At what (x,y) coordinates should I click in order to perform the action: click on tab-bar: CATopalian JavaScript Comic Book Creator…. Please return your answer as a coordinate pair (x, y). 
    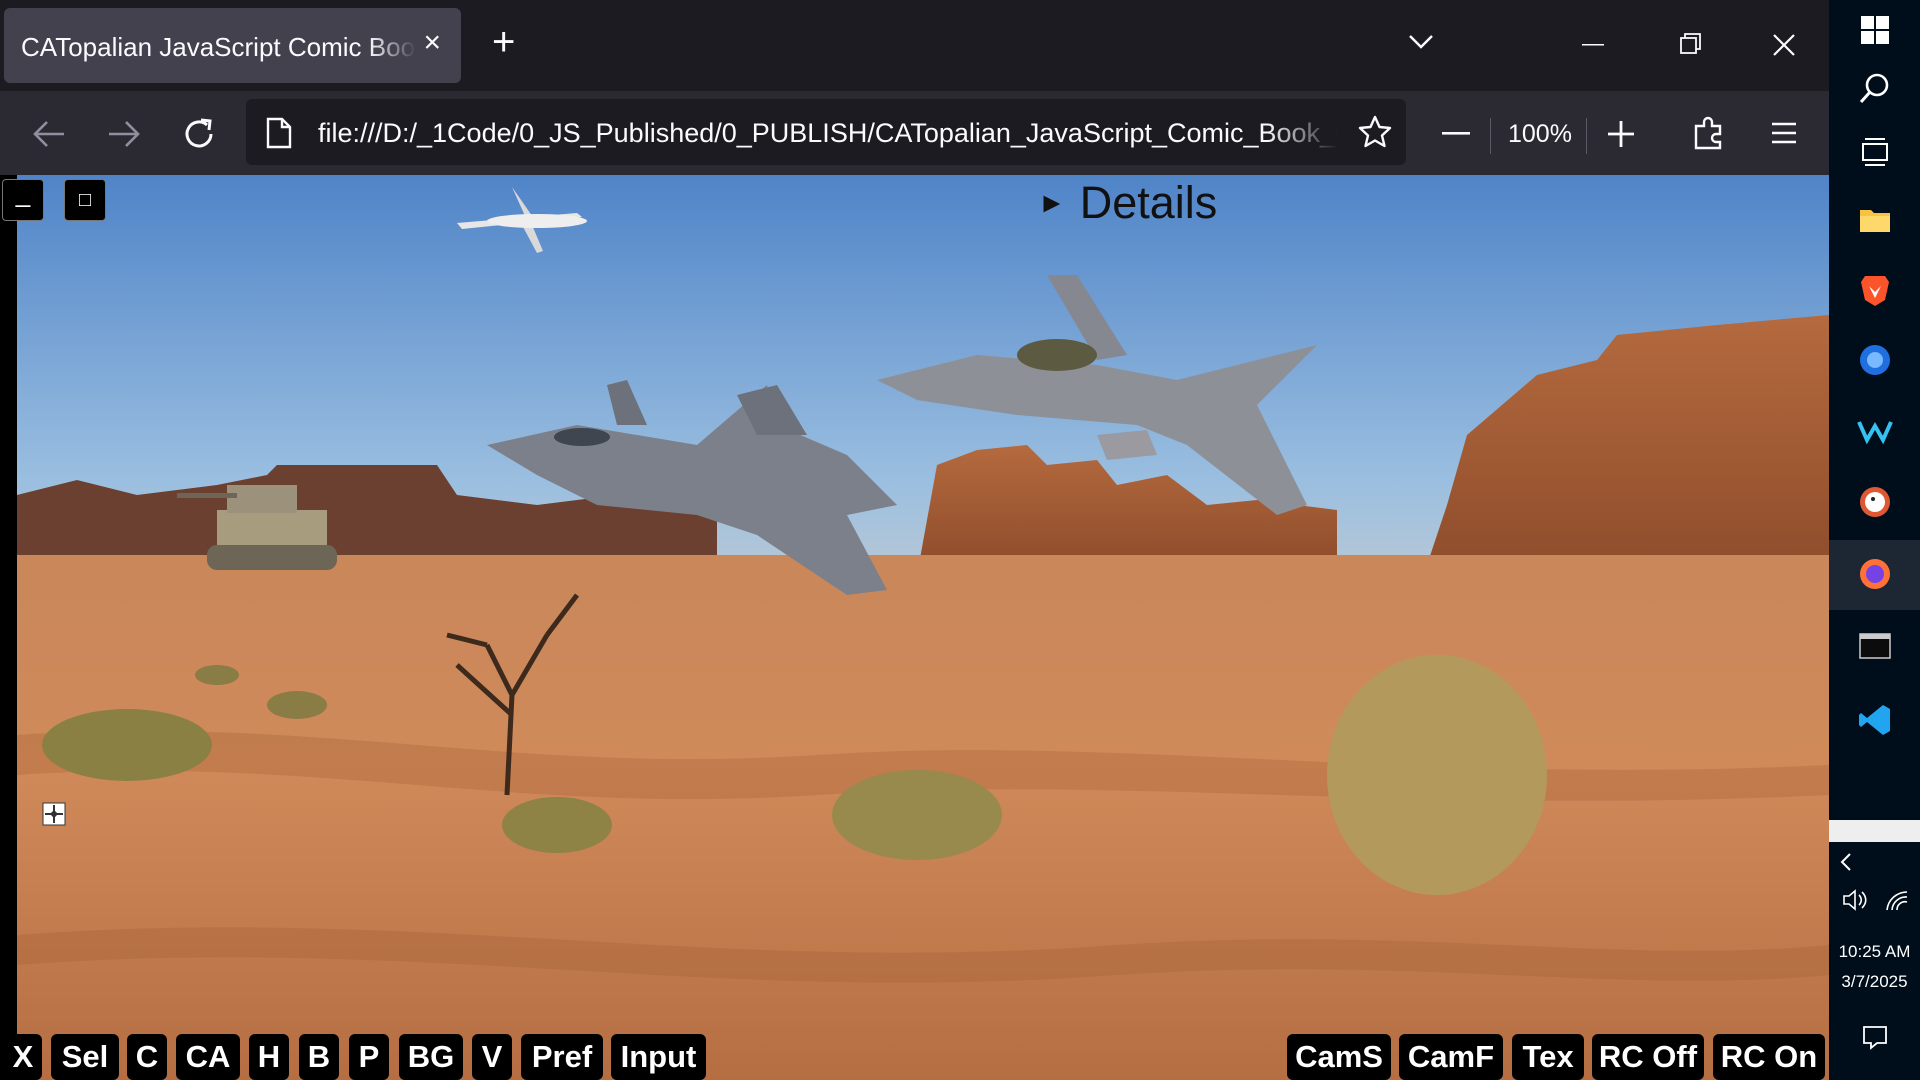
    Looking at the image, I should click on (914, 45).